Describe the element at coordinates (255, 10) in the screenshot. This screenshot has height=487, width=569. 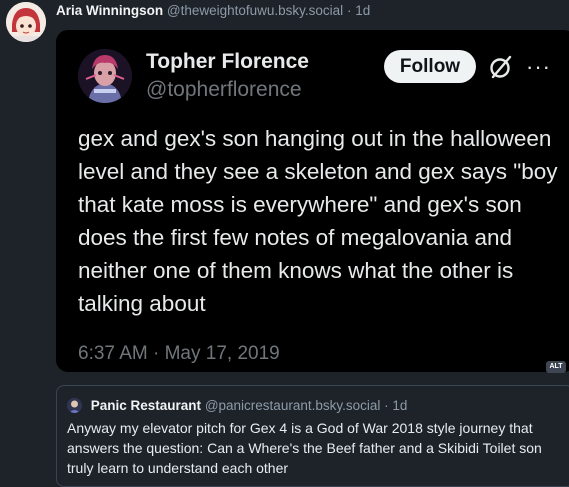
I see `author-handle: @theweightofuwu.bsky.social` at that location.